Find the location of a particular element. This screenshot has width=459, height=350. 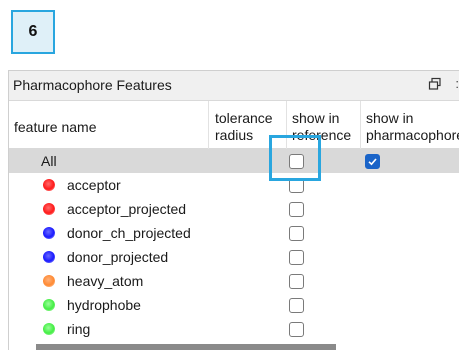

feature-label: donor_ch_projected is located at coordinates (129, 233).